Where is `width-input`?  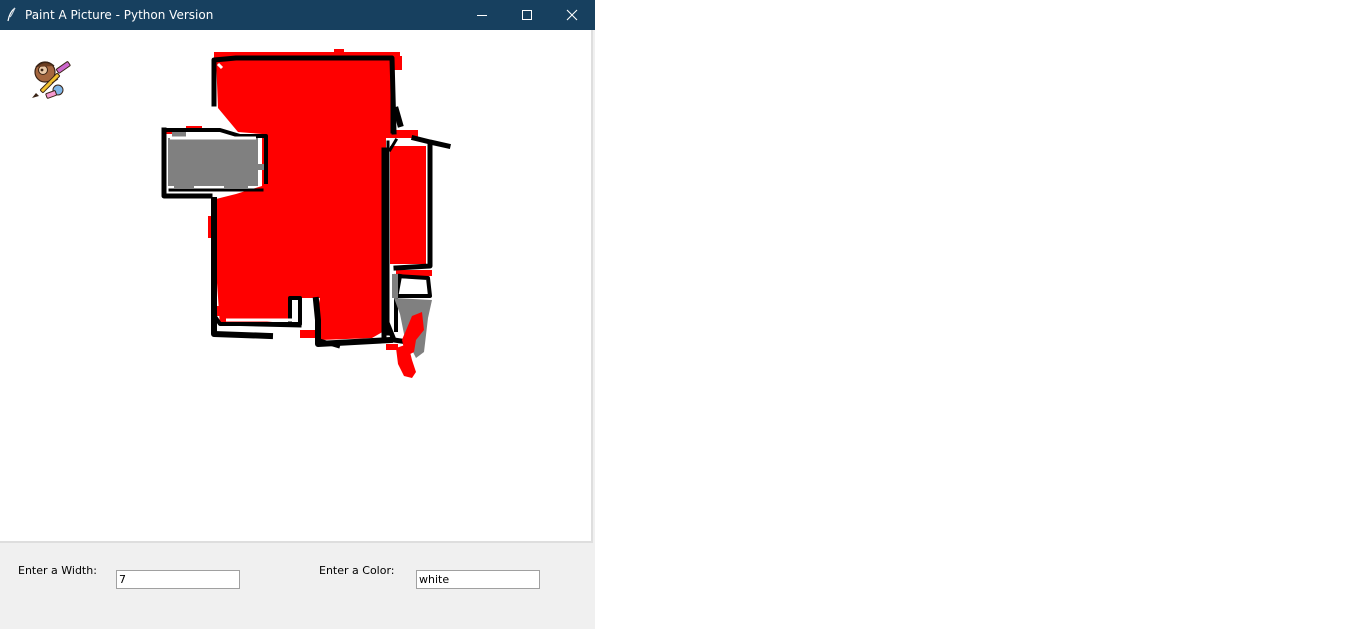
width-input is located at coordinates (178, 579).